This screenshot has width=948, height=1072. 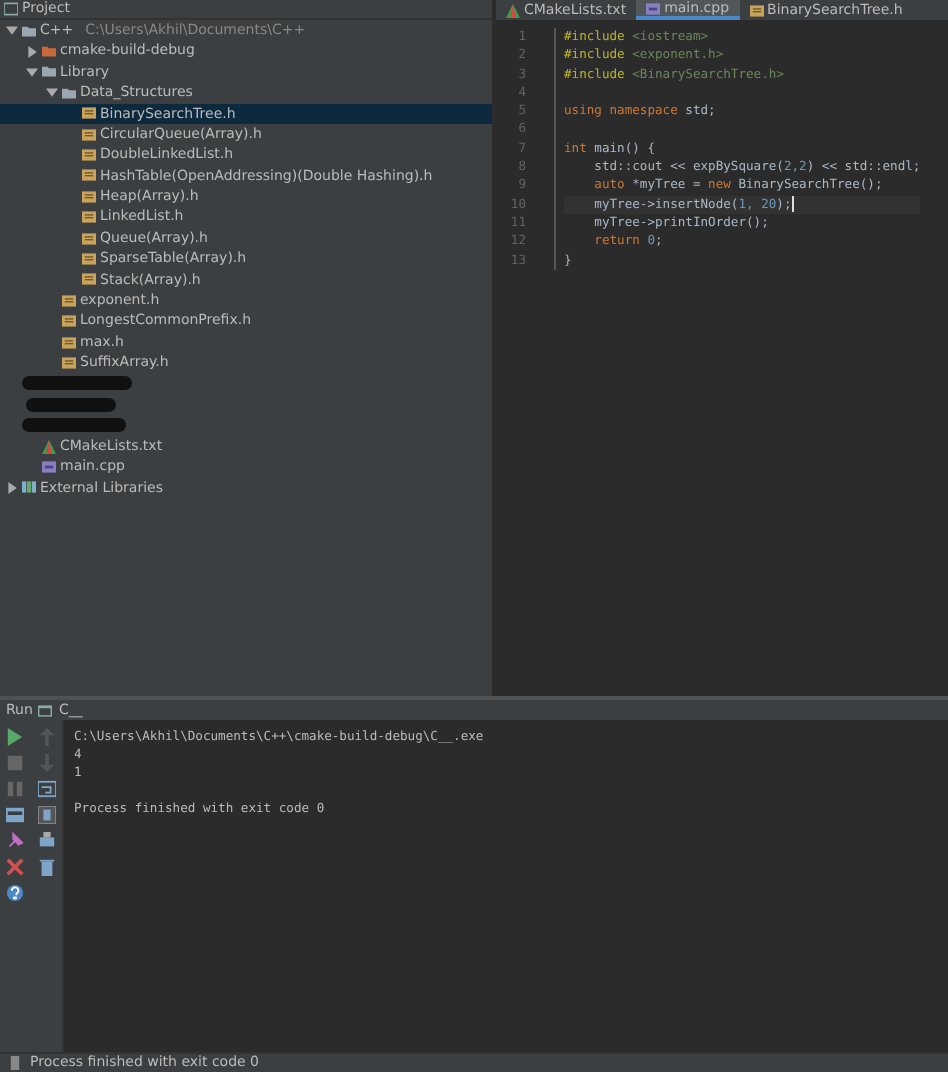 What do you see at coordinates (46, 867) in the screenshot?
I see `trash-icon` at bounding box center [46, 867].